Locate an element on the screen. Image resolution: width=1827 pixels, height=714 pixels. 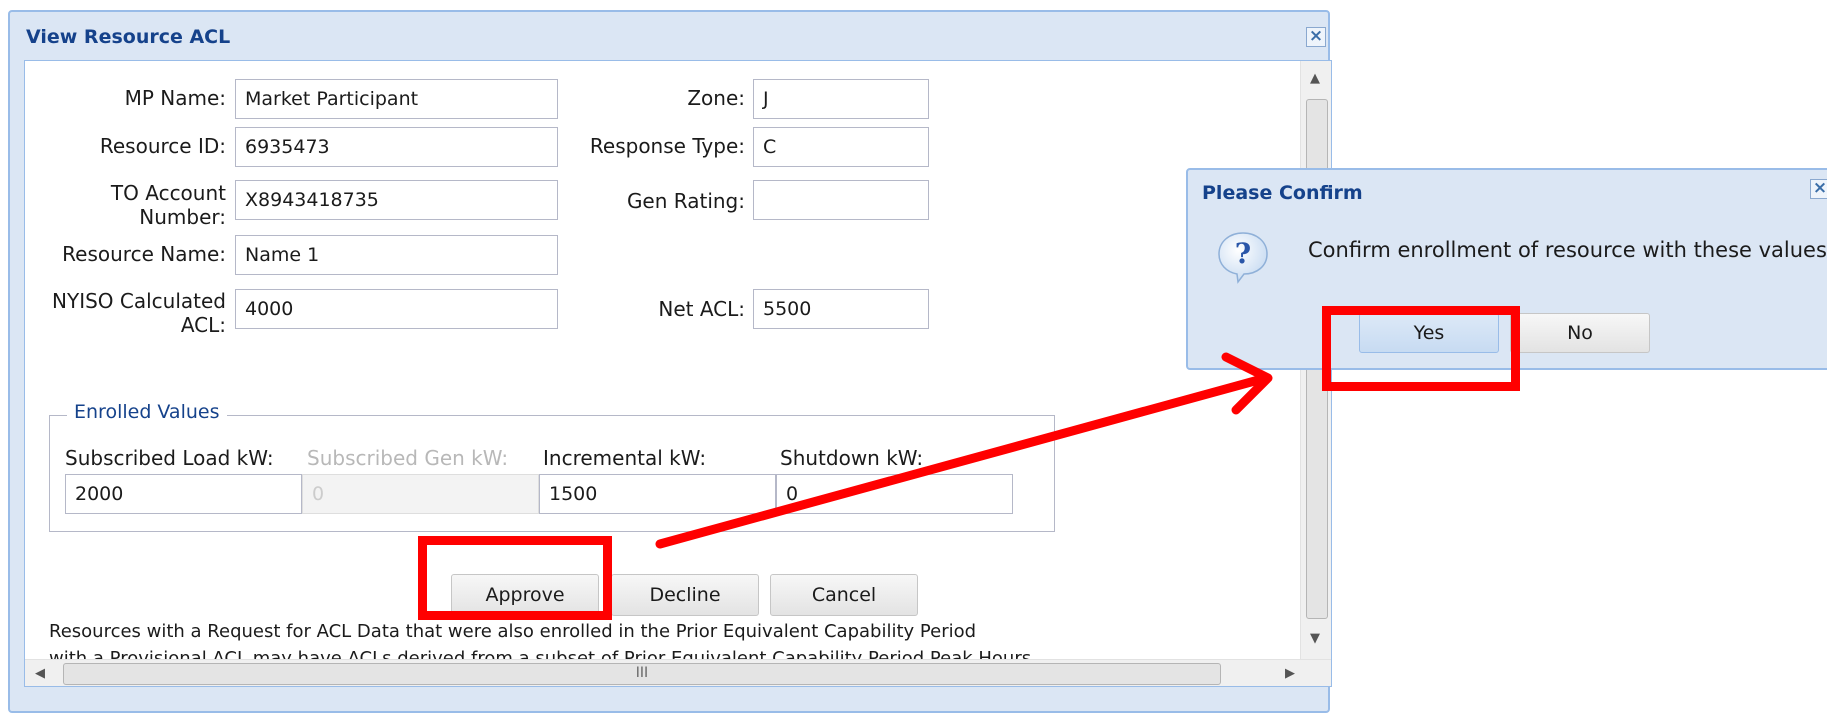
subscribed-load-label: Subscribed Load kW: is located at coordinates (169, 458).